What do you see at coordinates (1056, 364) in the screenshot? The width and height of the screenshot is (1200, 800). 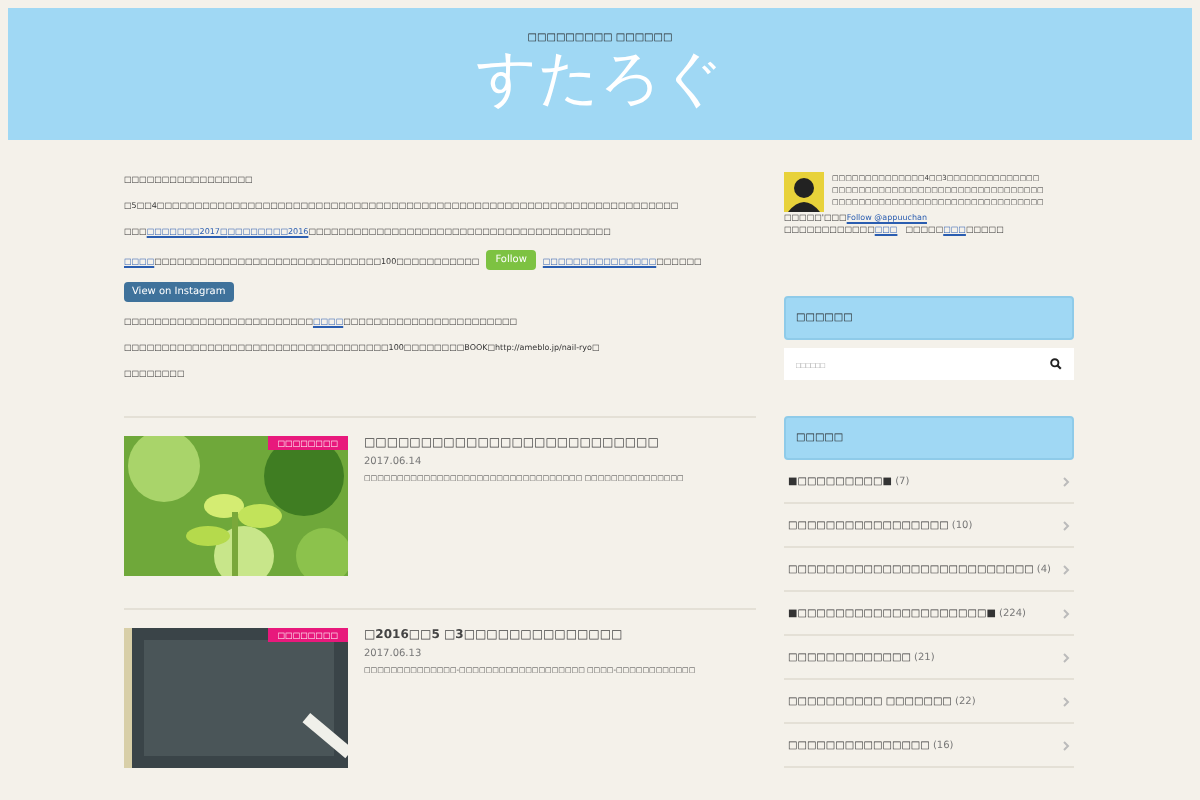 I see `search-icon` at bounding box center [1056, 364].